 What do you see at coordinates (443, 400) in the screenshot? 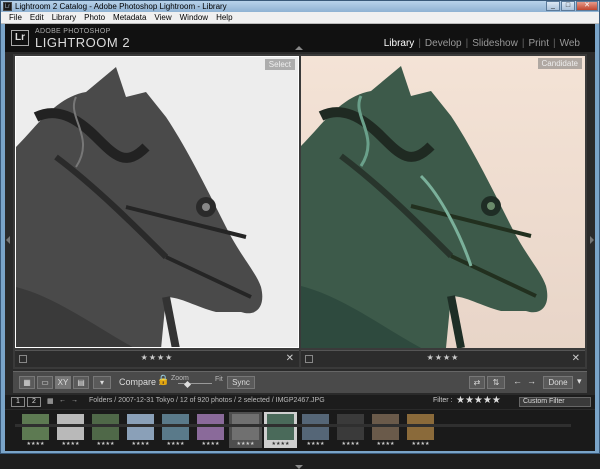
I see `filter-label: Filter :` at bounding box center [443, 400].